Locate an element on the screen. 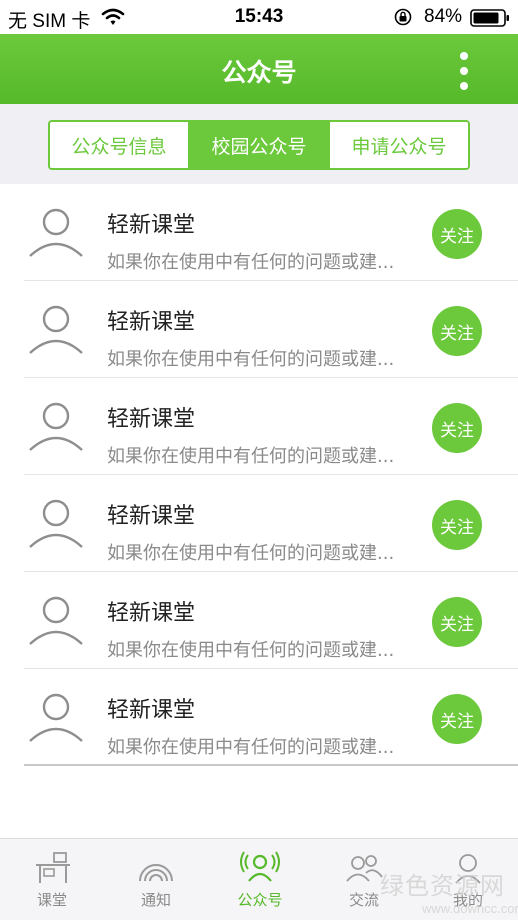 This screenshot has height=920, width=518. watermark-main: 绿色资源网 is located at coordinates (442, 886).